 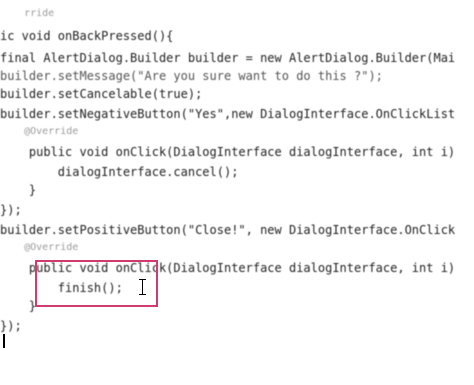 What do you see at coordinates (27, 13) in the screenshot?
I see `code-line-annotation-override: rride` at bounding box center [27, 13].